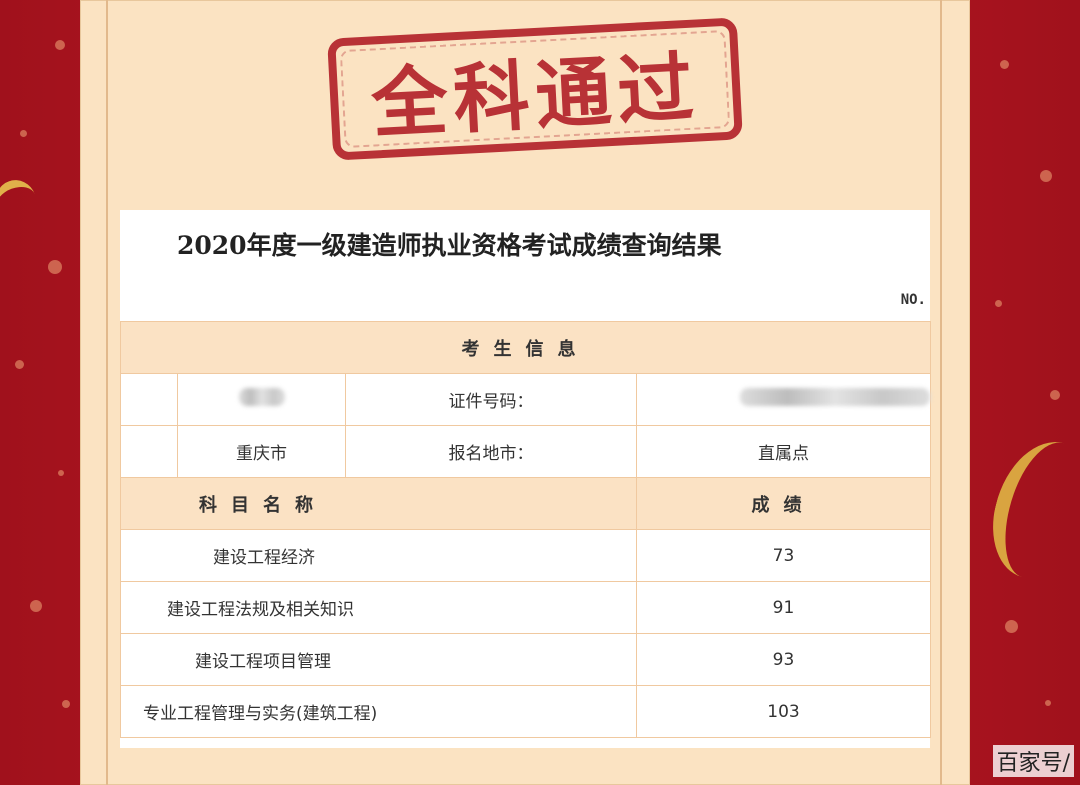 This screenshot has width=1080, height=785. What do you see at coordinates (378, 659) in the screenshot?
I see `subject-name: 建设工程项目管理` at bounding box center [378, 659].